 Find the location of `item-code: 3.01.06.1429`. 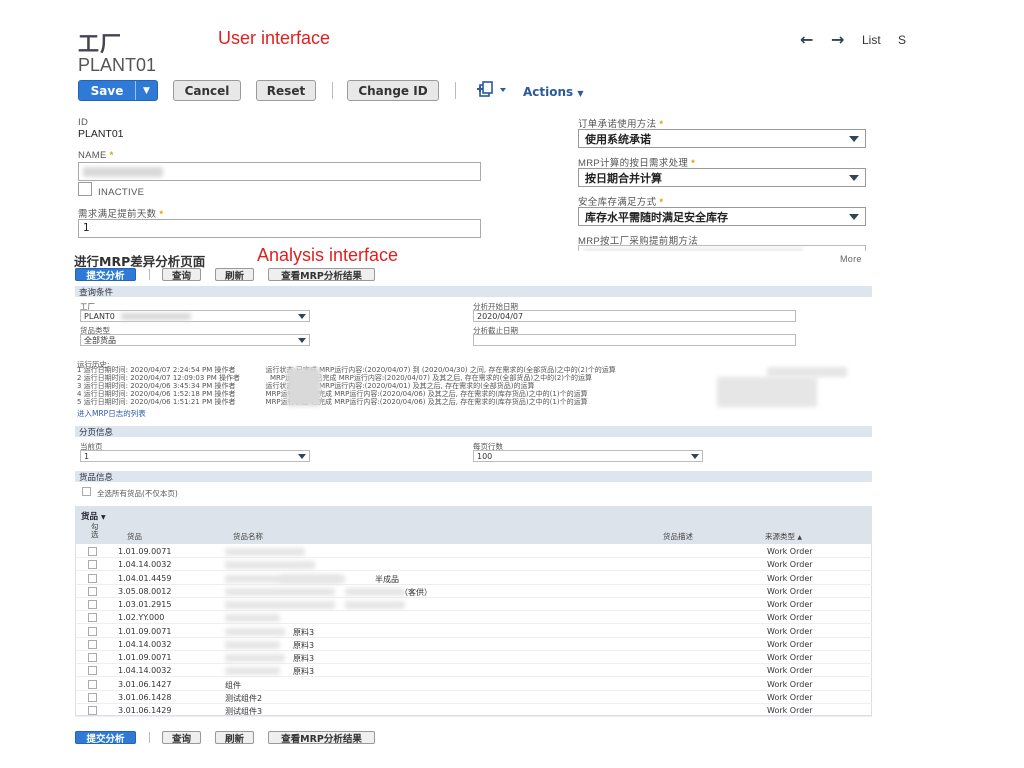

item-code: 3.01.06.1429 is located at coordinates (144, 710).